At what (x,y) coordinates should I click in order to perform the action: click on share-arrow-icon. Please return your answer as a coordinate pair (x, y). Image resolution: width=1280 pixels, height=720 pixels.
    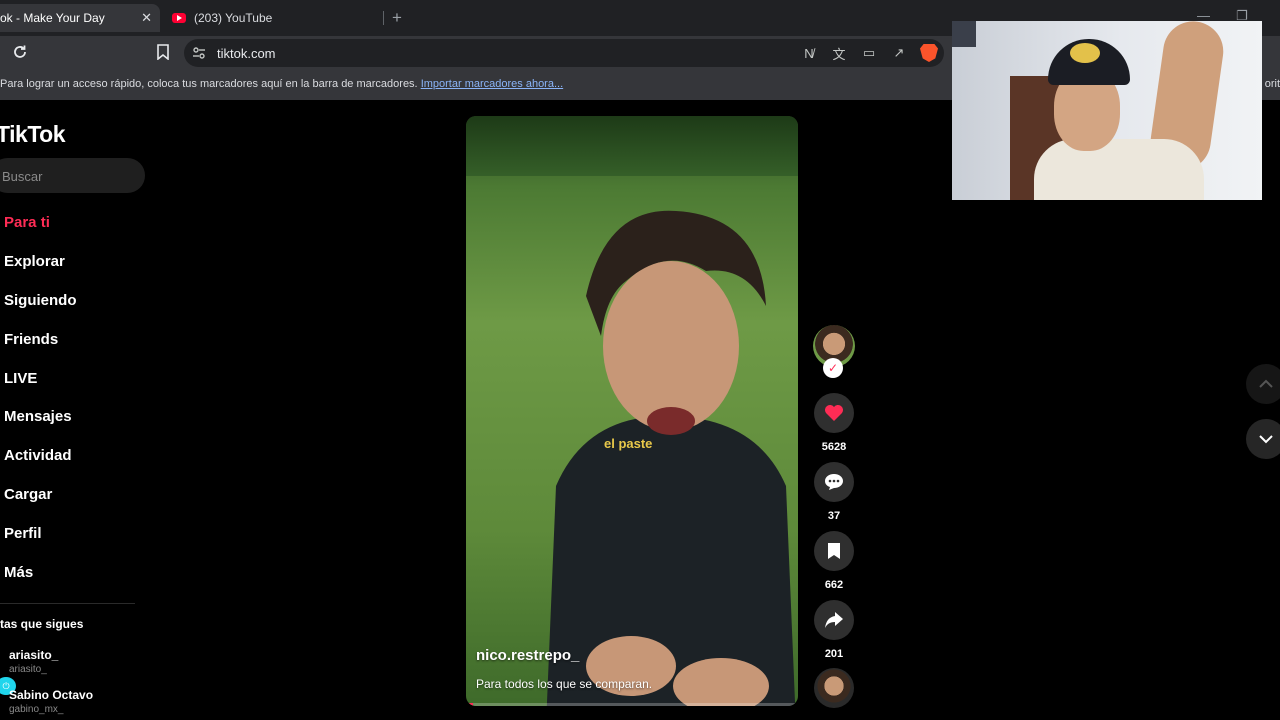
    Looking at the image, I should click on (834, 620).